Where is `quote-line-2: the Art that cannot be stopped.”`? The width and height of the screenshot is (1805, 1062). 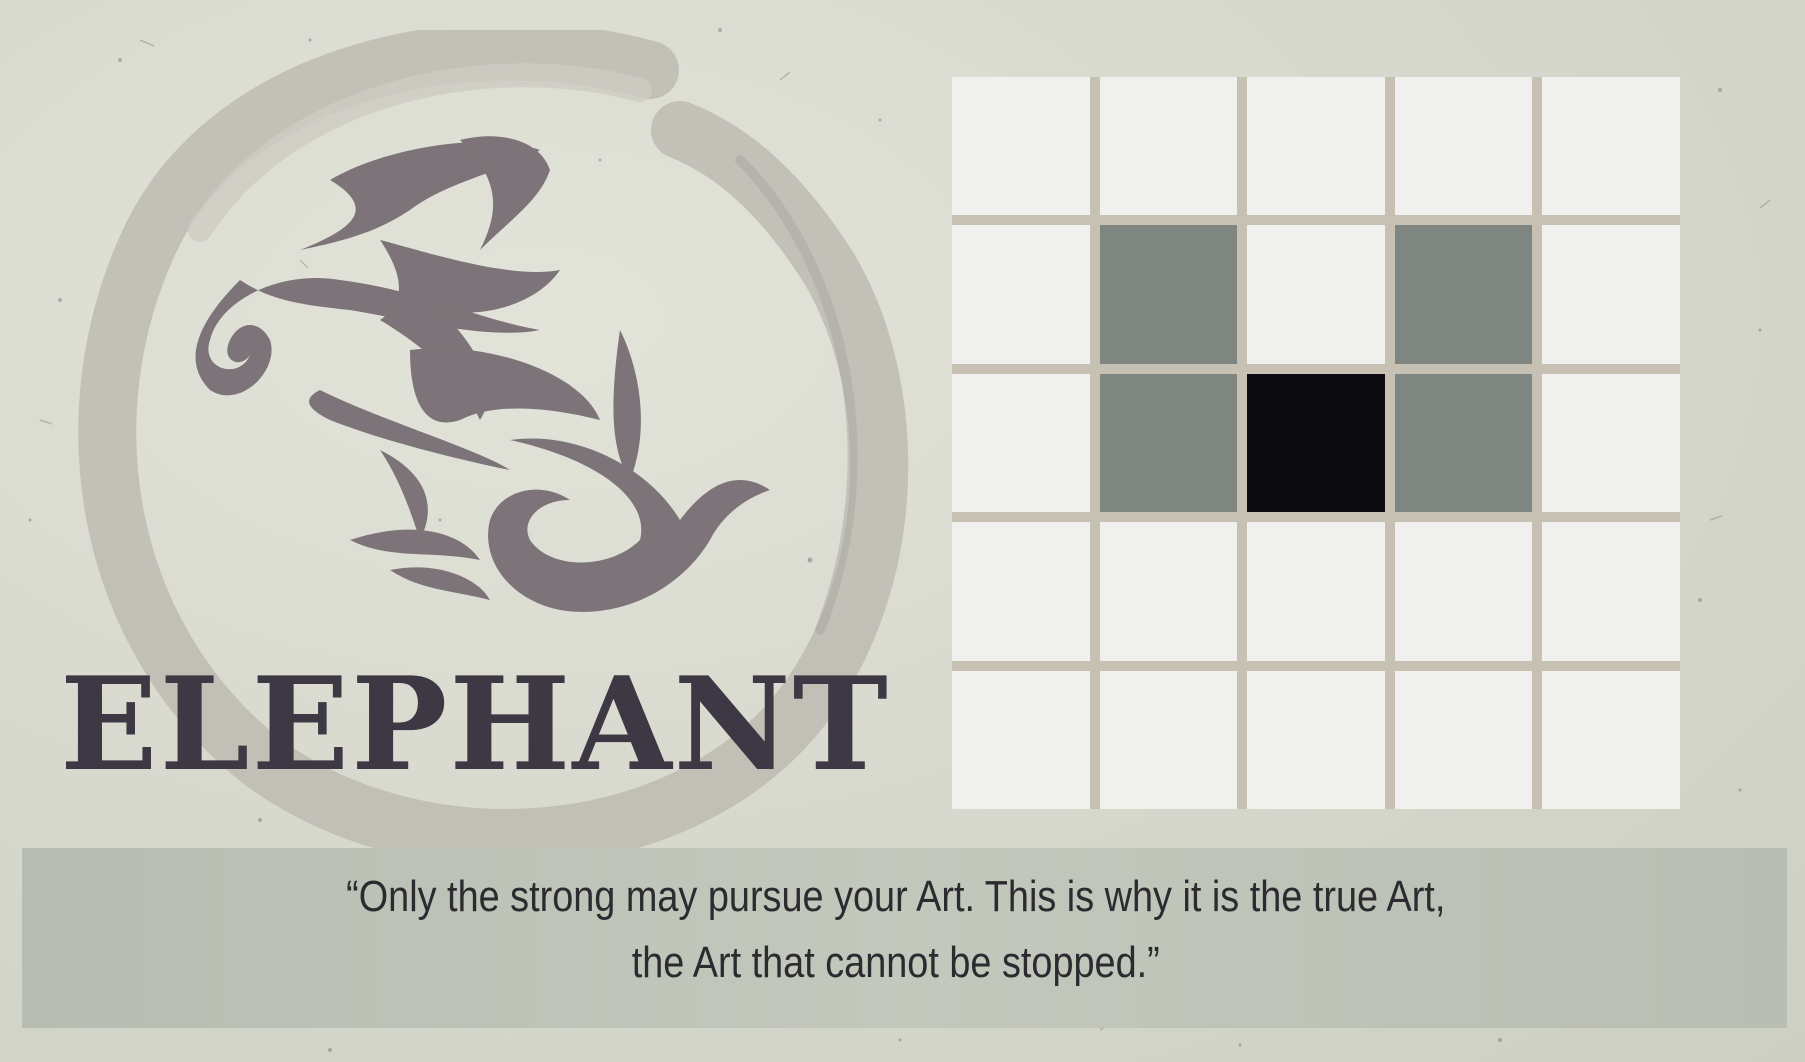 quote-line-2: the Art that cannot be stopped.” is located at coordinates (895, 962).